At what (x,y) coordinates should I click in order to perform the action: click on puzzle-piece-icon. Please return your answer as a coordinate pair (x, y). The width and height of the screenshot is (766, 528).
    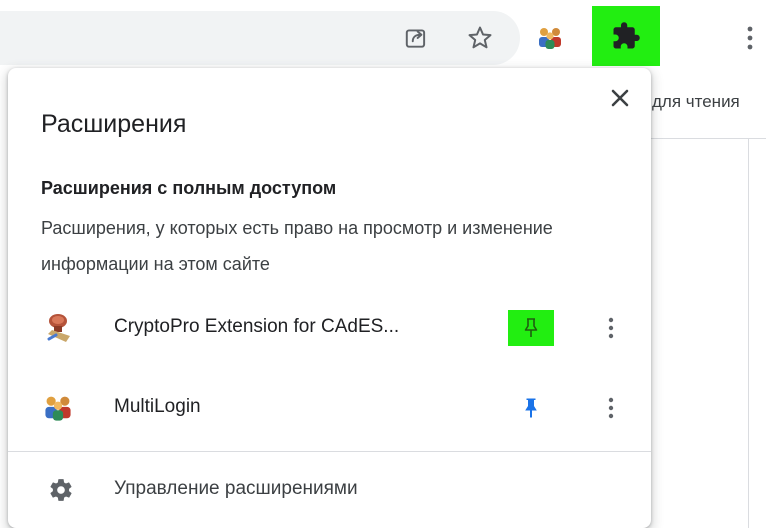
    Looking at the image, I should click on (626, 35).